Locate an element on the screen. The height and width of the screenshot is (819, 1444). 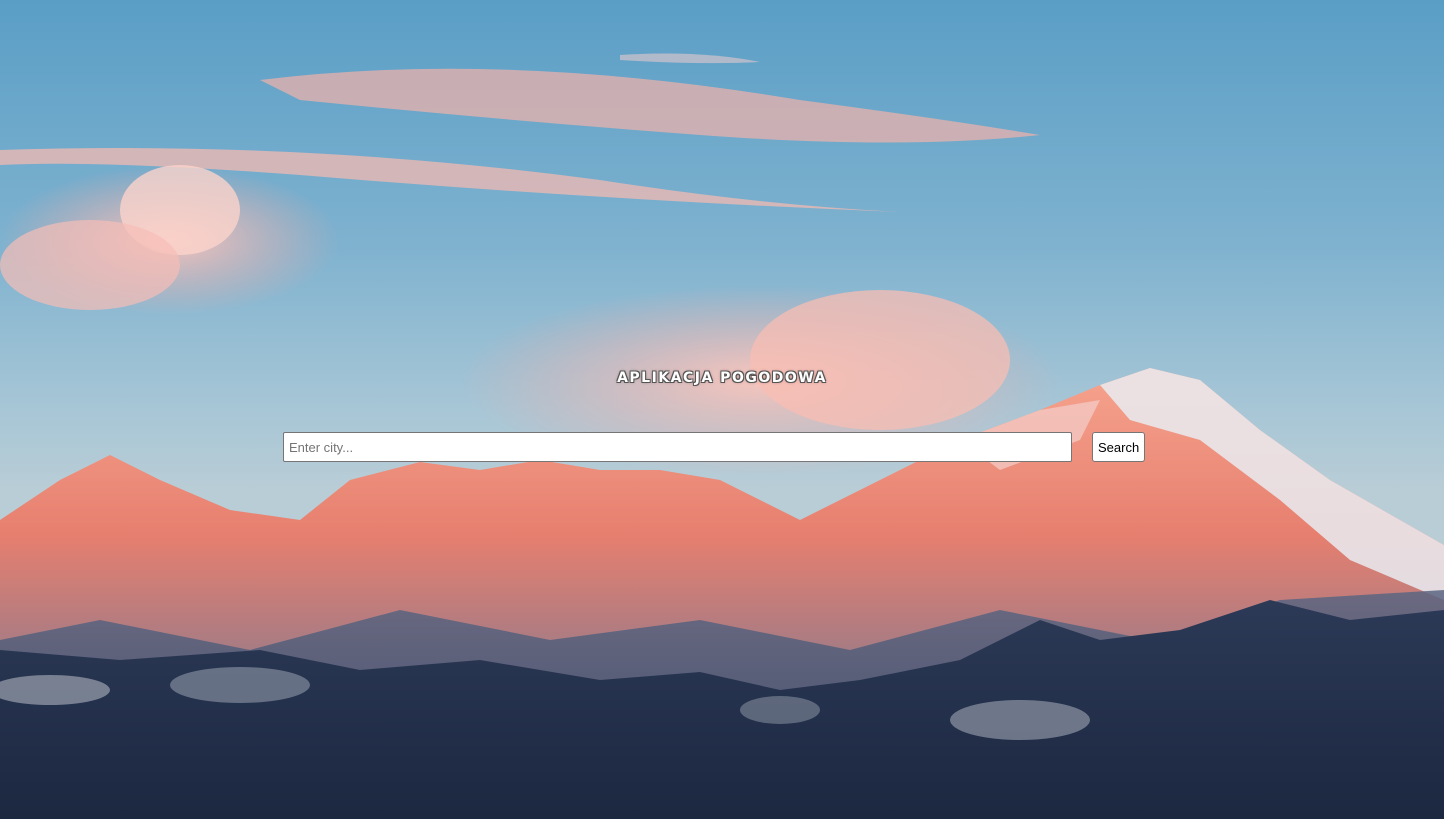
search-form: Search is located at coordinates (714, 447).